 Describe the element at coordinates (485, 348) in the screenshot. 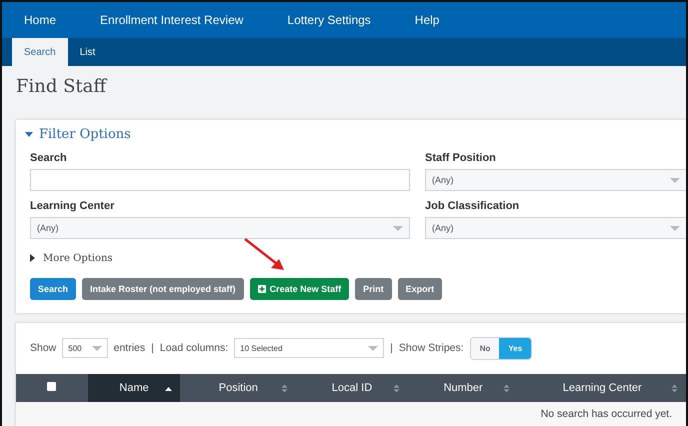

I see `toggle-option: No` at that location.